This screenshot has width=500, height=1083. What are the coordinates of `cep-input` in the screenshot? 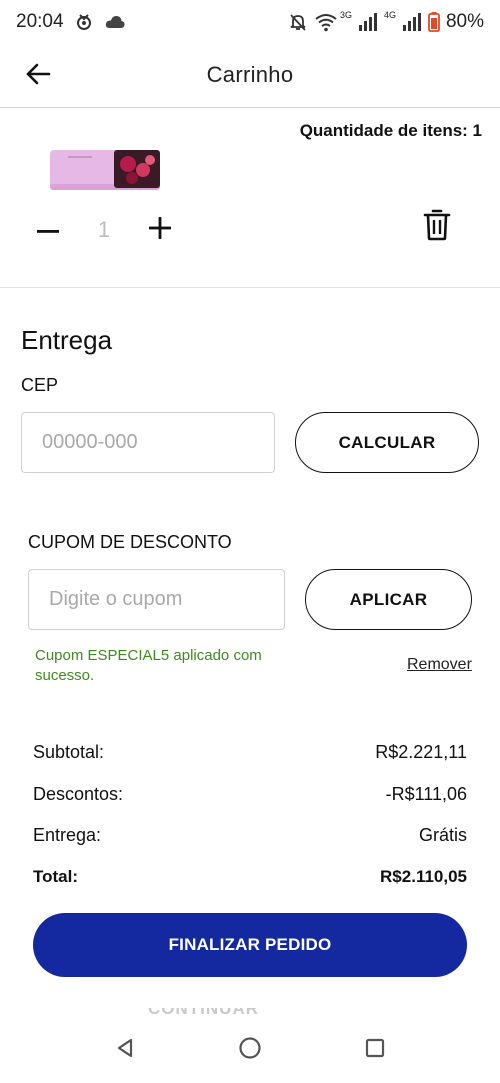 It's located at (148, 442).